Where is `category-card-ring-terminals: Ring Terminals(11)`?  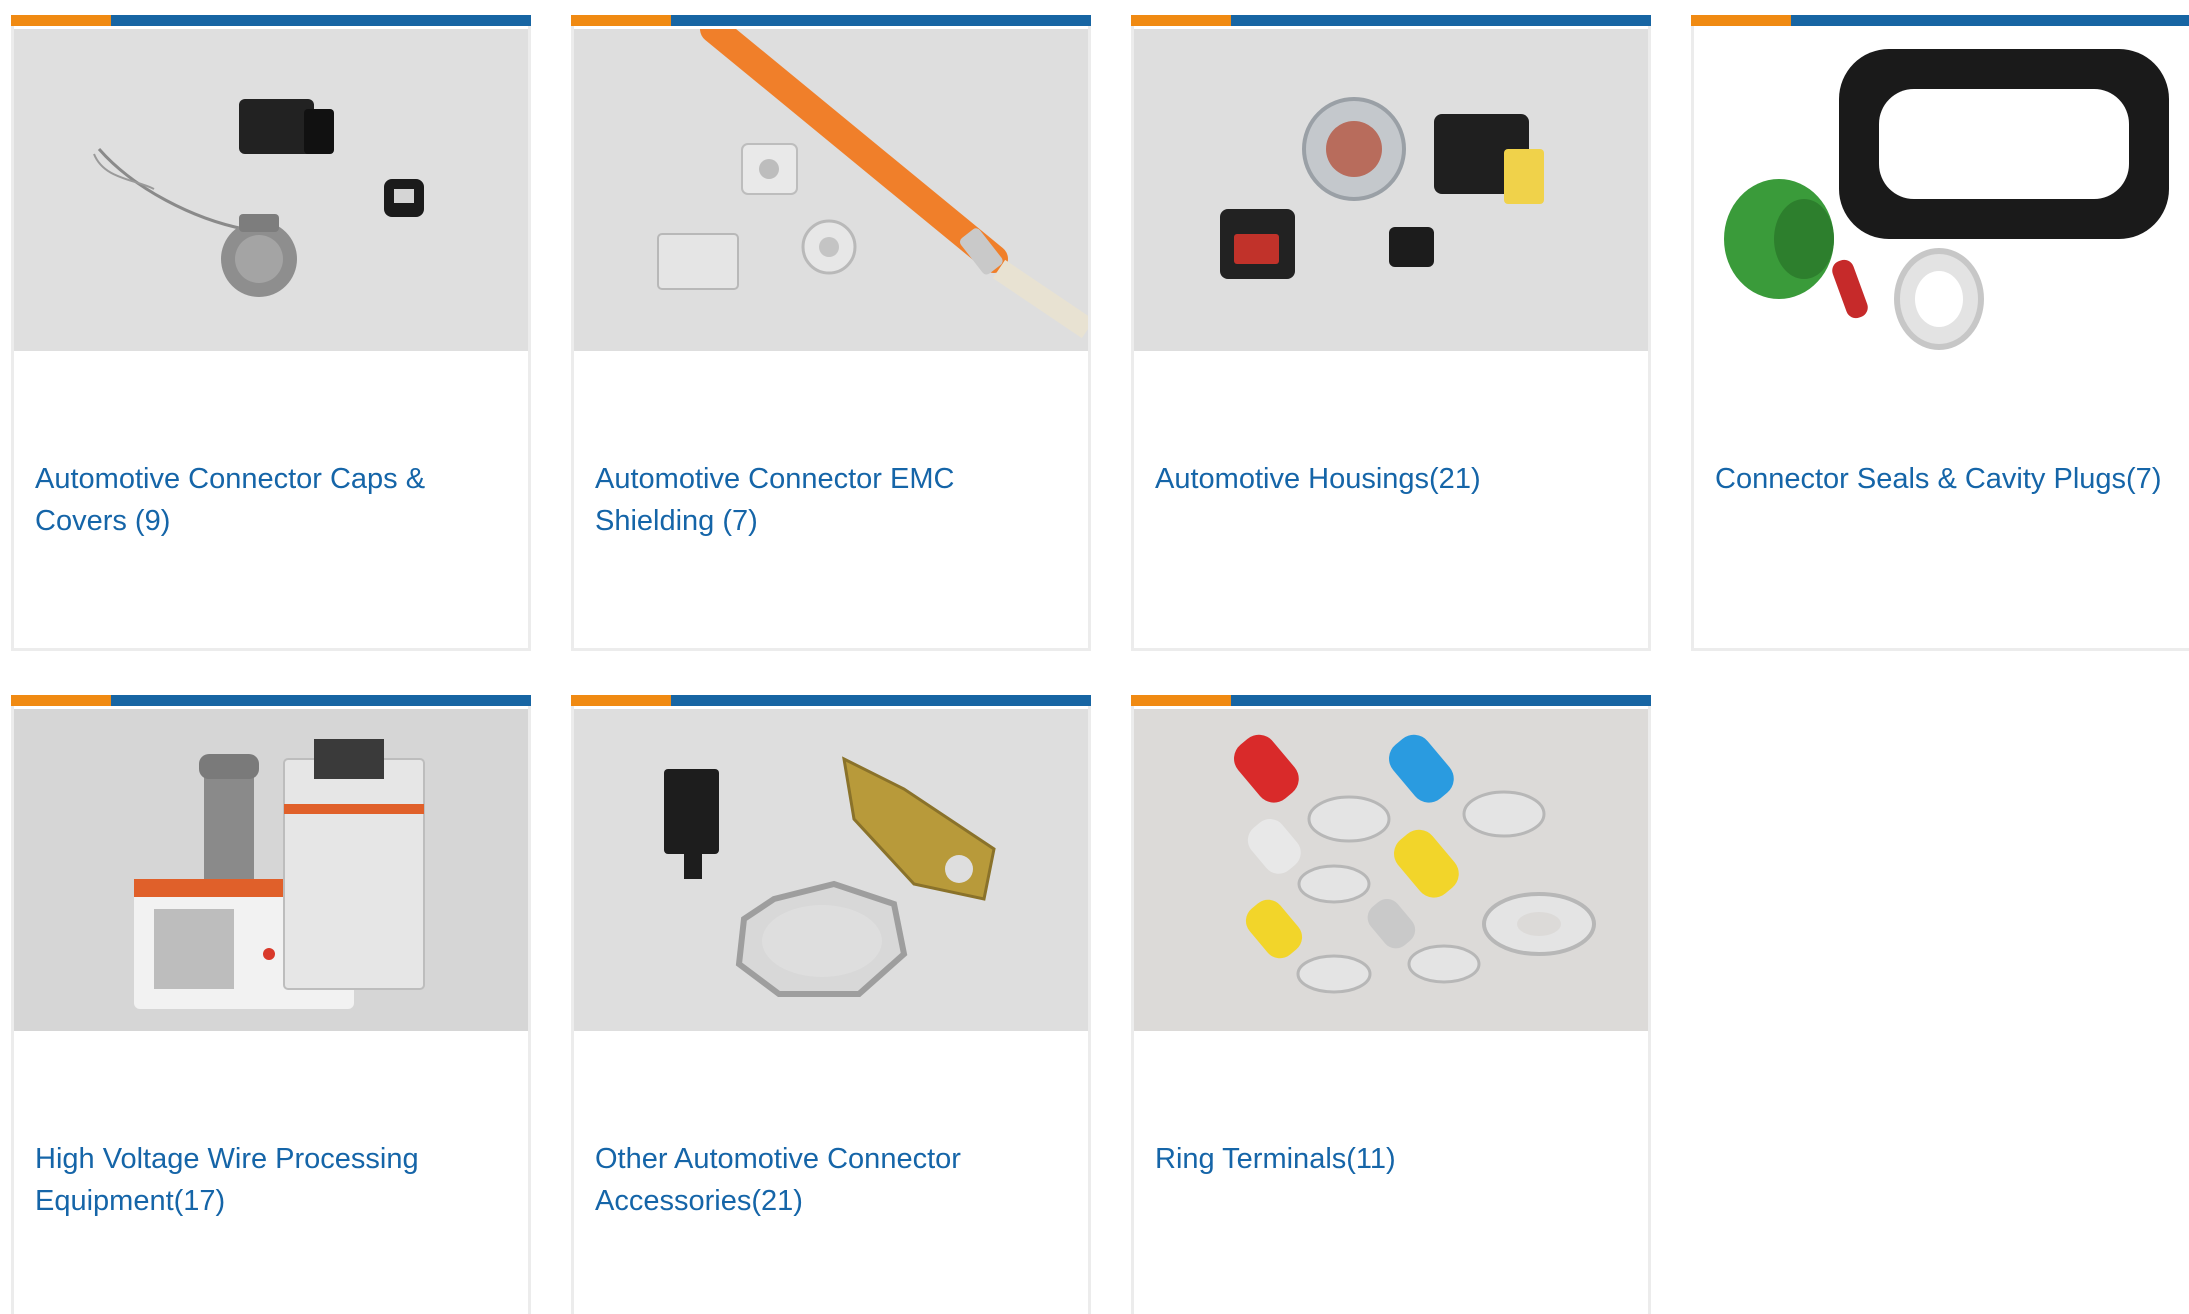 category-card-ring-terminals: Ring Terminals(11) is located at coordinates (1391, 1004).